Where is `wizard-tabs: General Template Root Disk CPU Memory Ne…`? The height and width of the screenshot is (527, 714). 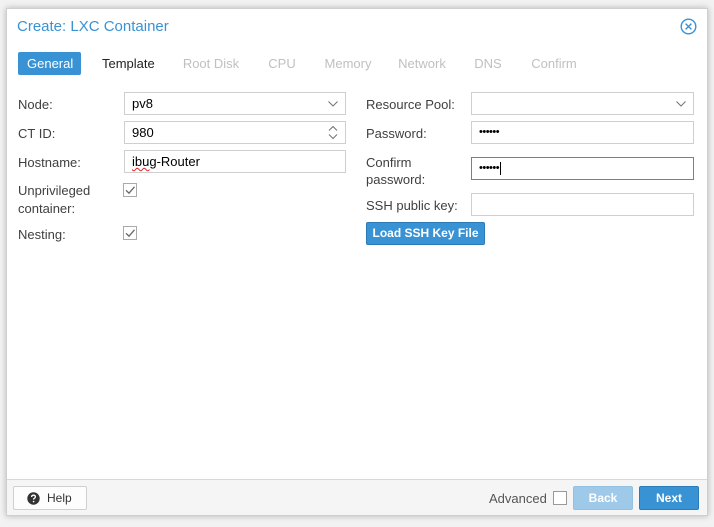 wizard-tabs: General Template Root Disk CPU Memory Ne… is located at coordinates (357, 63).